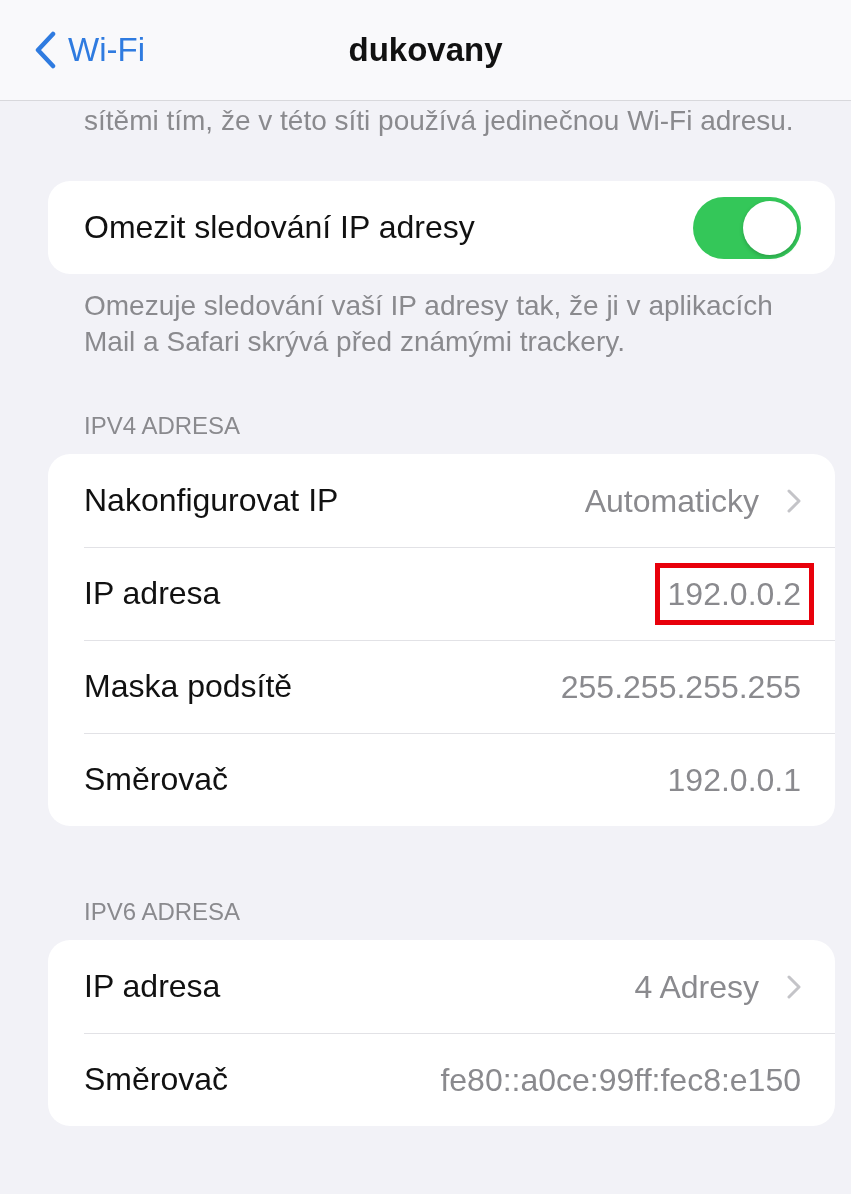  What do you see at coordinates (188, 686) in the screenshot?
I see `row-label: Maska podsítě` at bounding box center [188, 686].